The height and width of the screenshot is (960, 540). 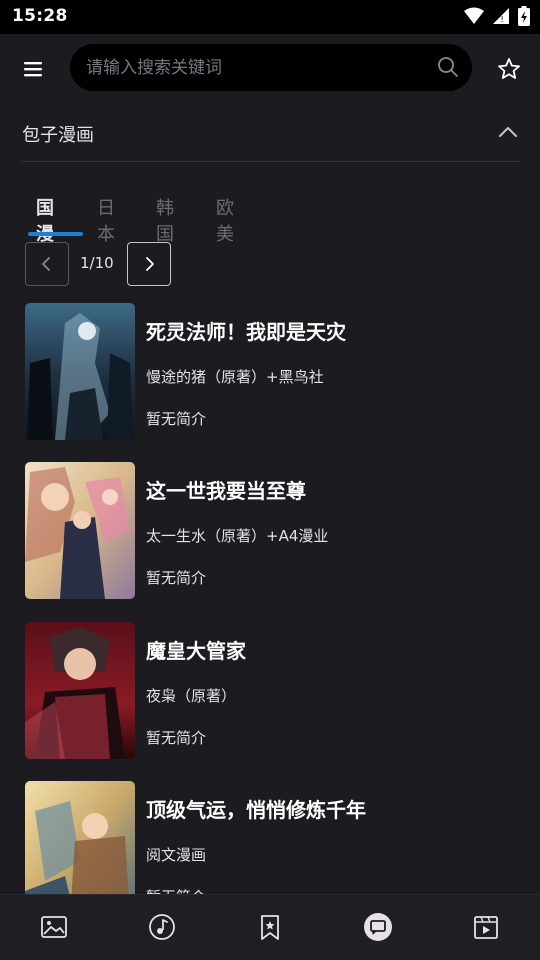 I want to click on comic-author: 阅文漫画, so click(x=176, y=855).